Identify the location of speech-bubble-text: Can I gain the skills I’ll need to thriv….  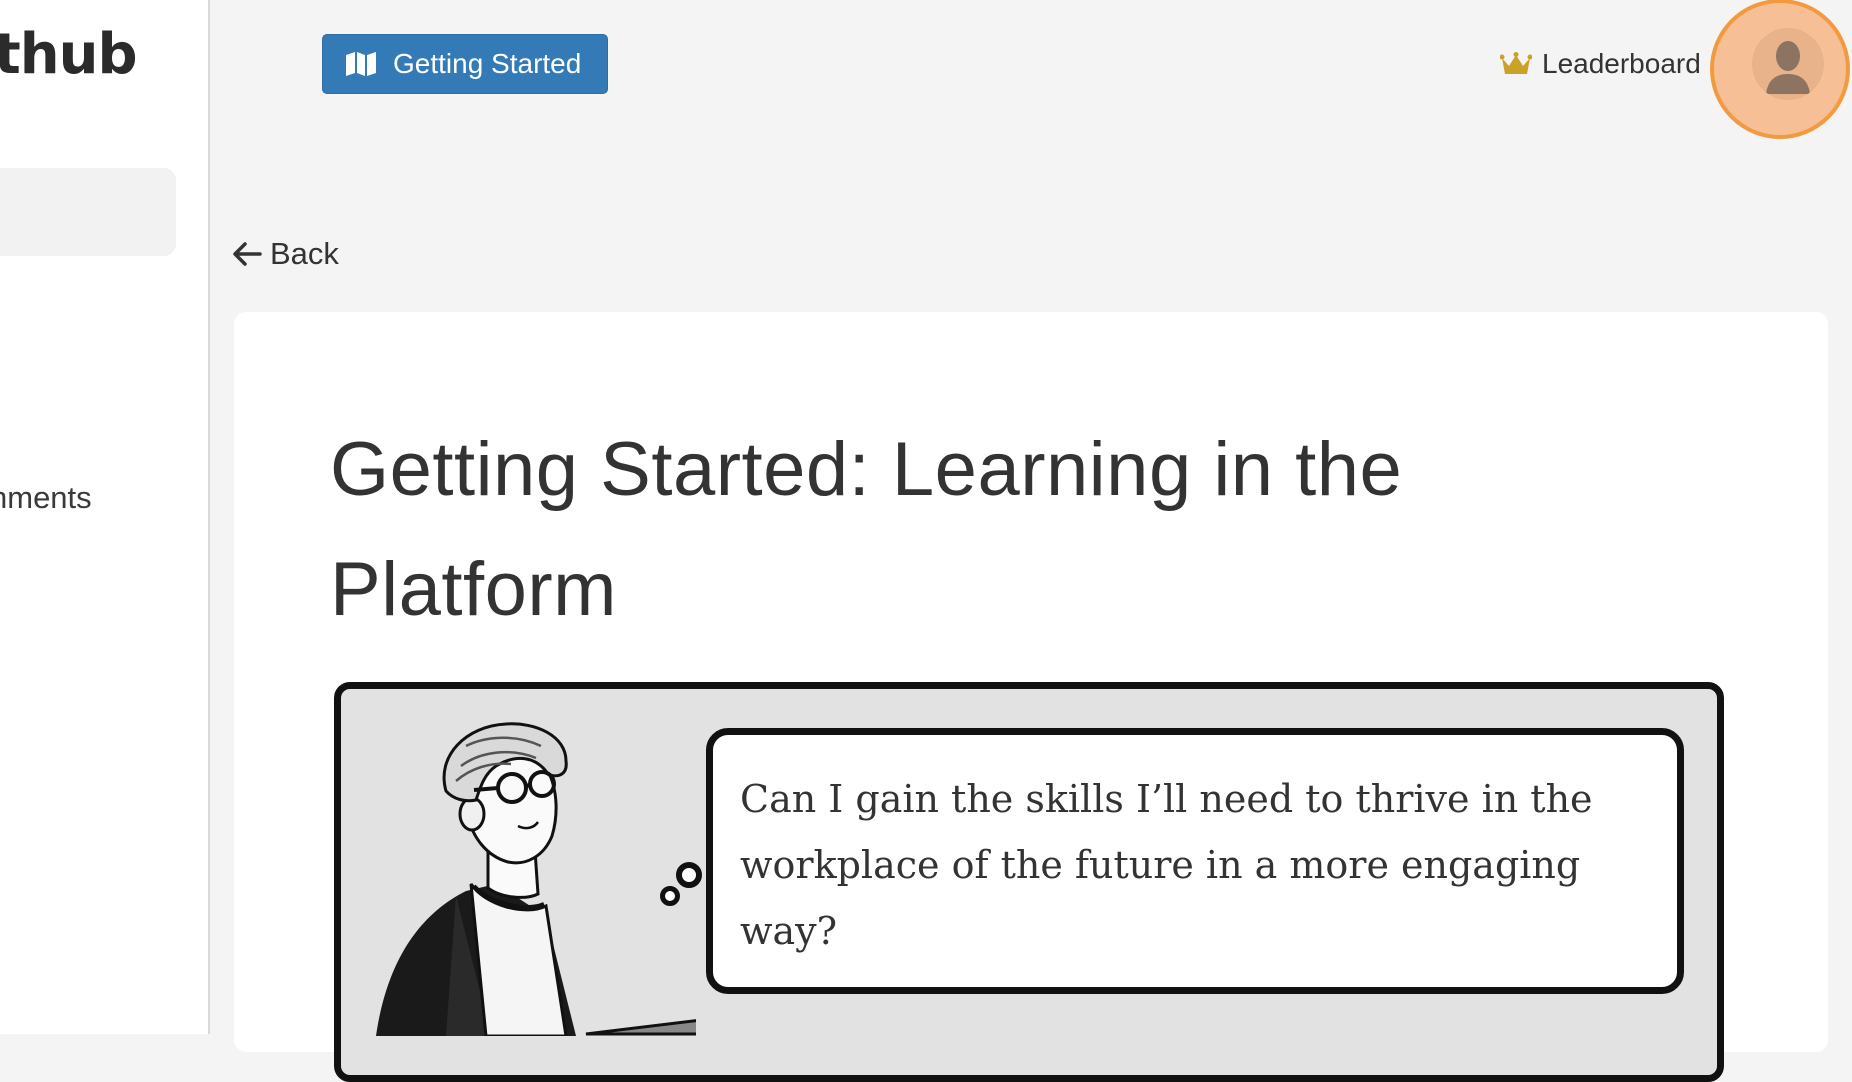
(1166, 865).